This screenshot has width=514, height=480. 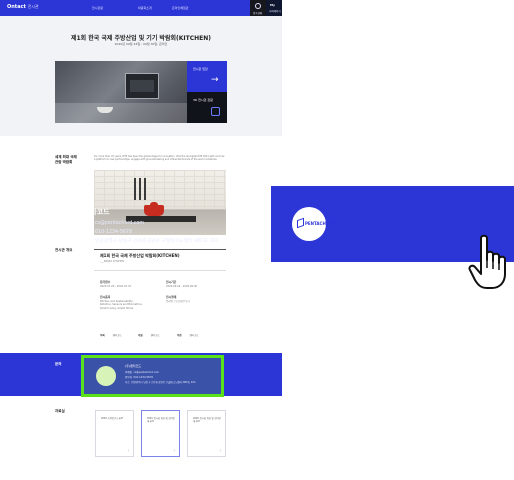 What do you see at coordinates (188, 335) in the screenshot?
I see `organizer-row: 주관 펜타코드` at bounding box center [188, 335].